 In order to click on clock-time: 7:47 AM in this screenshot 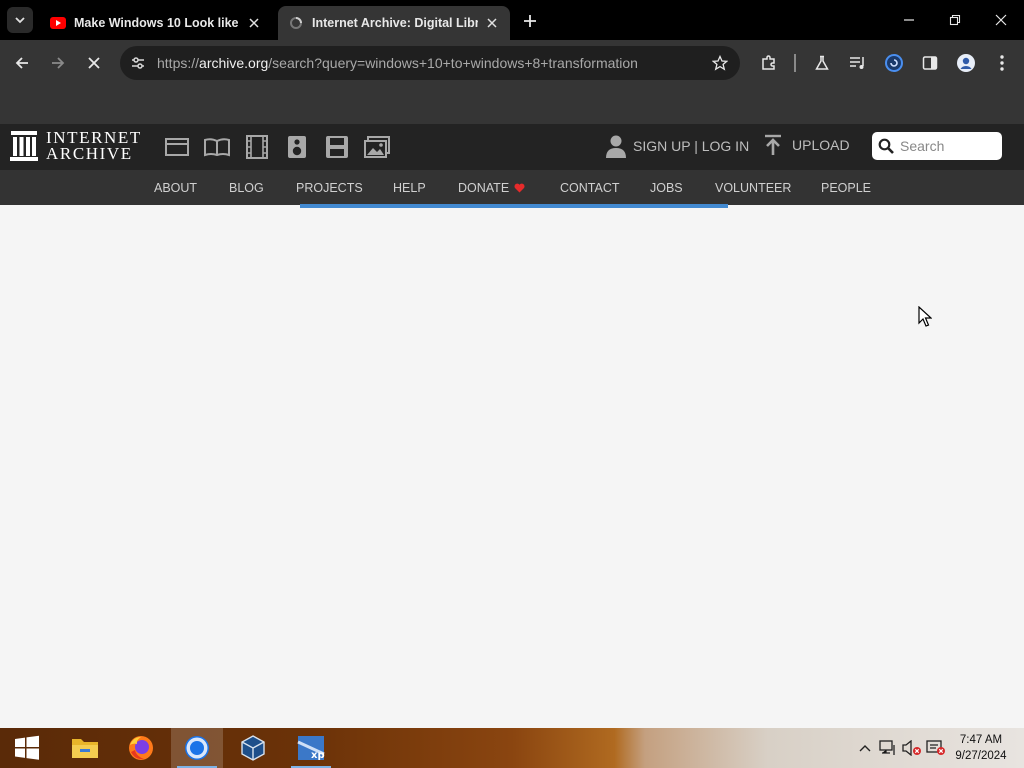, I will do `click(981, 740)`.